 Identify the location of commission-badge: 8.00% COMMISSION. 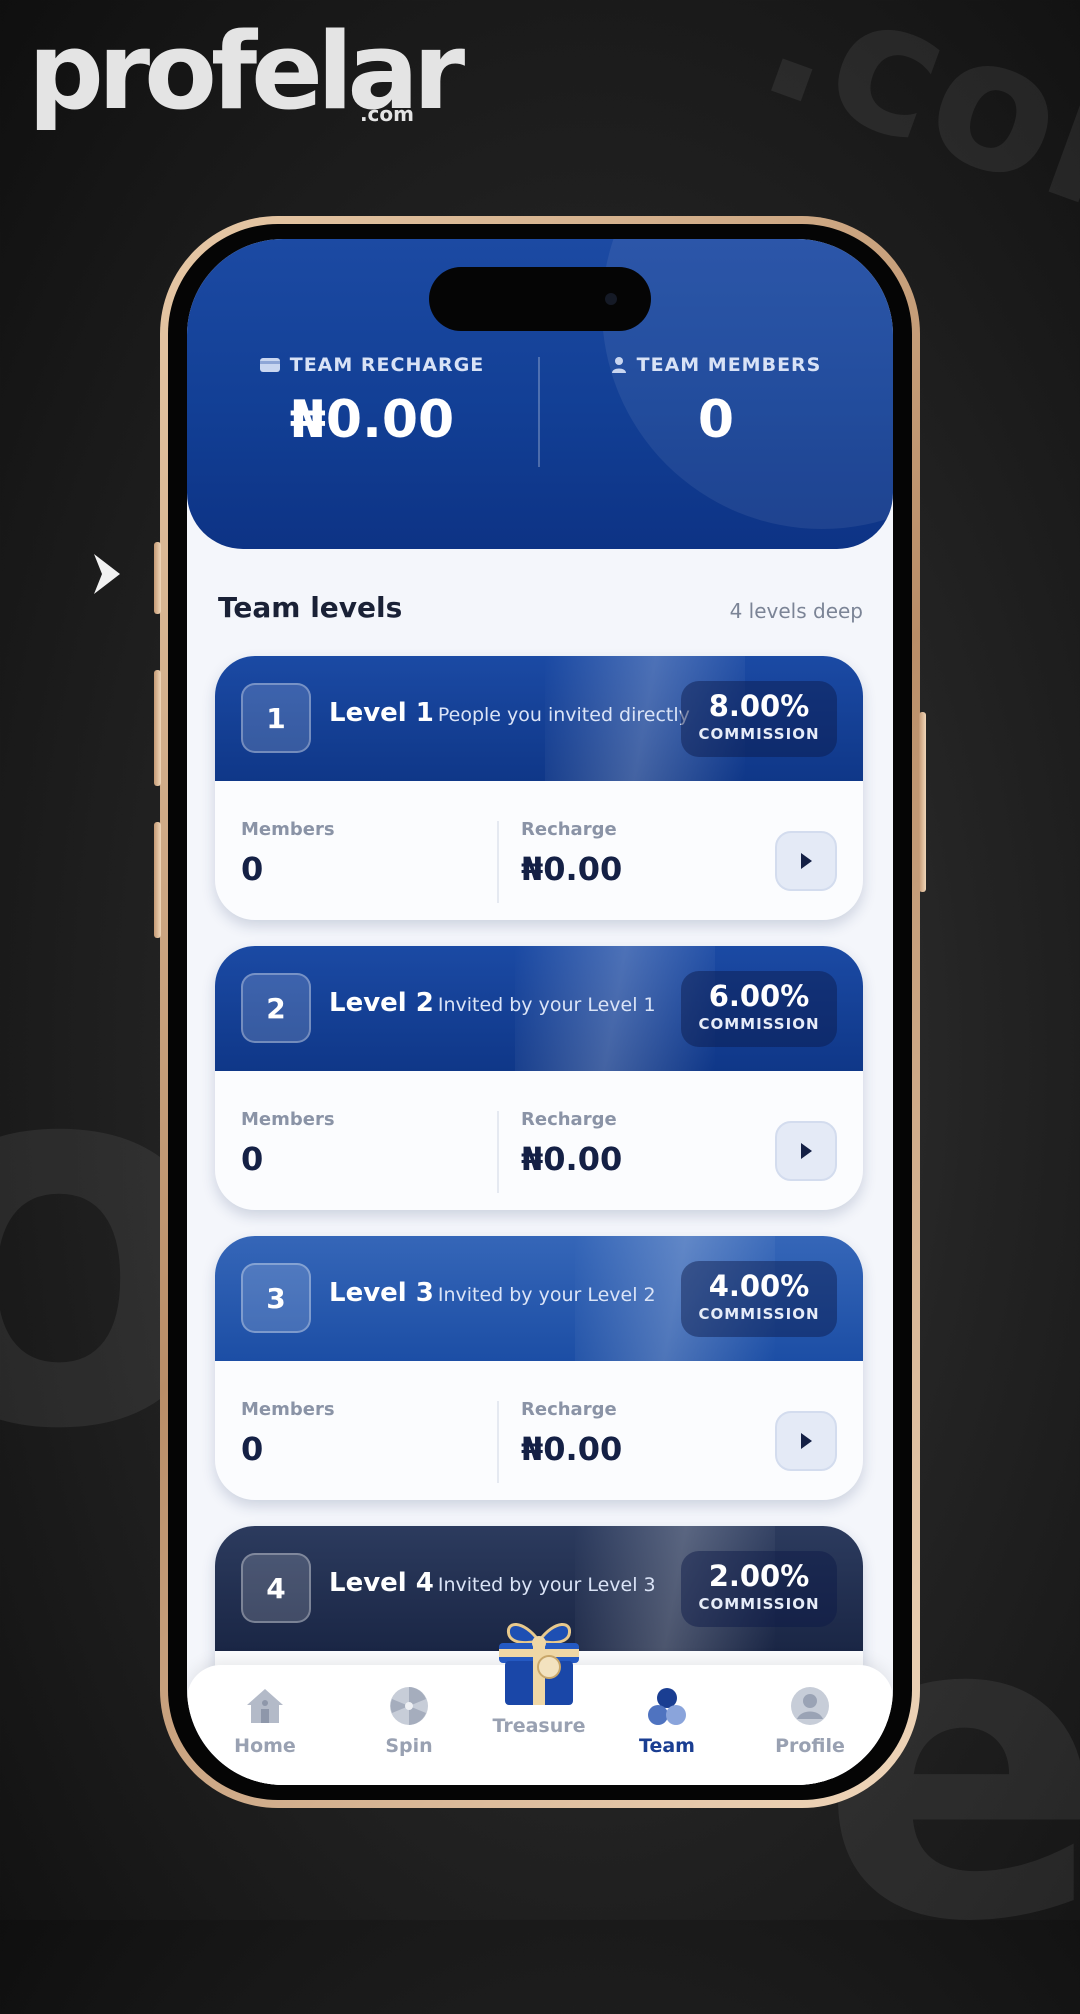
(759, 719).